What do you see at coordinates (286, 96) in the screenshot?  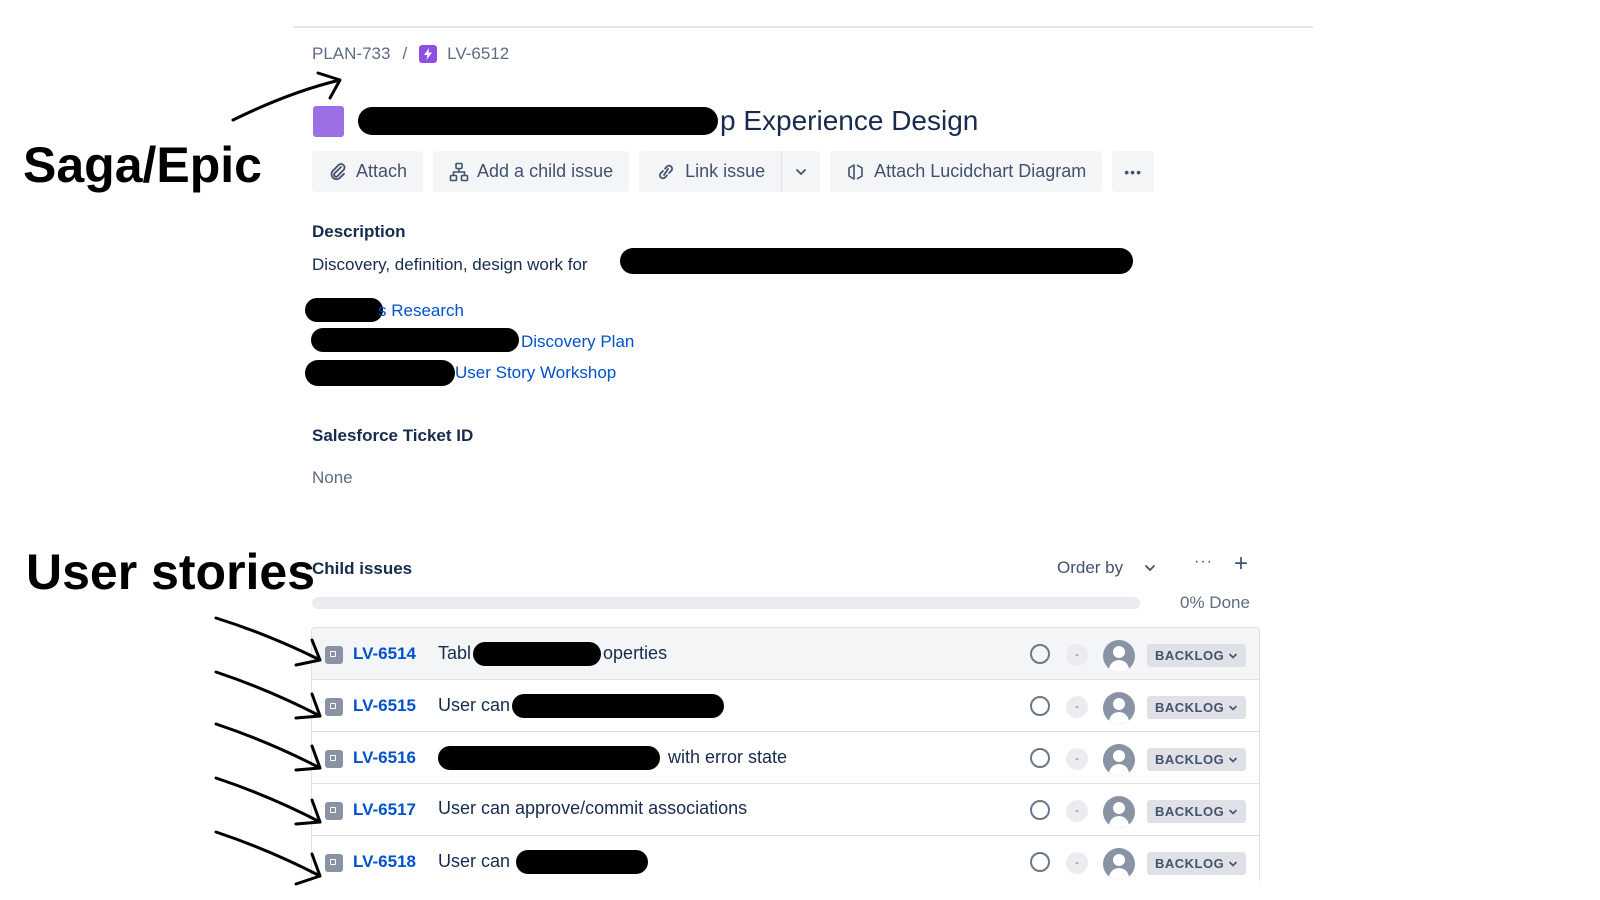 I see `arrow-to-breadcrumb` at bounding box center [286, 96].